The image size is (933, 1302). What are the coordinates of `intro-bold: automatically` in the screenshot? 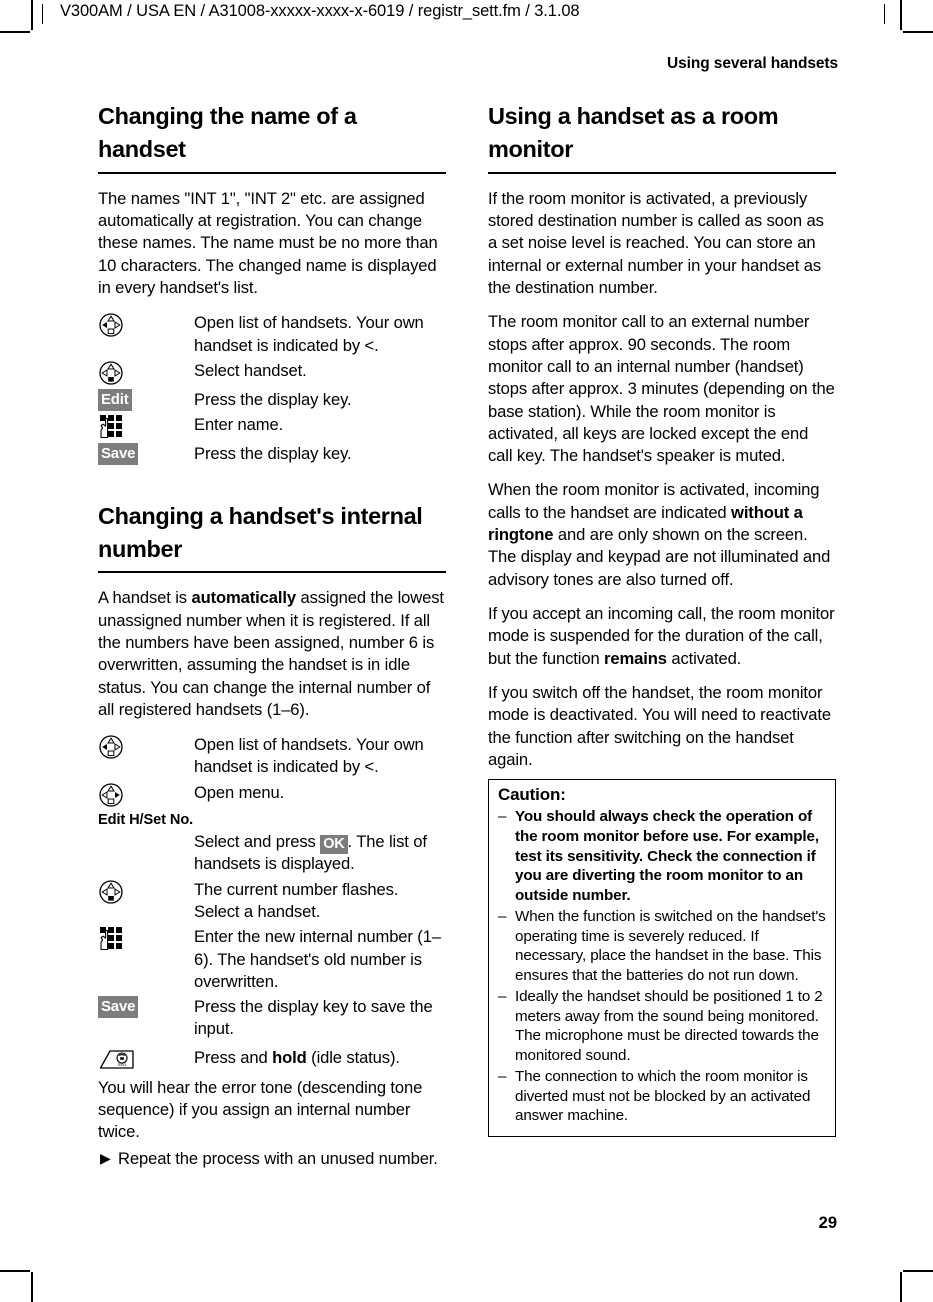 It's located at (243, 598).